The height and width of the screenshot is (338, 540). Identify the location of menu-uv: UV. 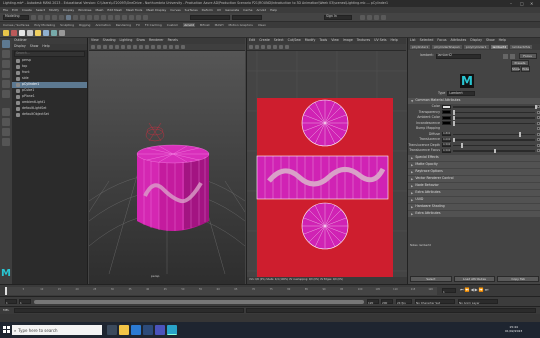
(219, 10).